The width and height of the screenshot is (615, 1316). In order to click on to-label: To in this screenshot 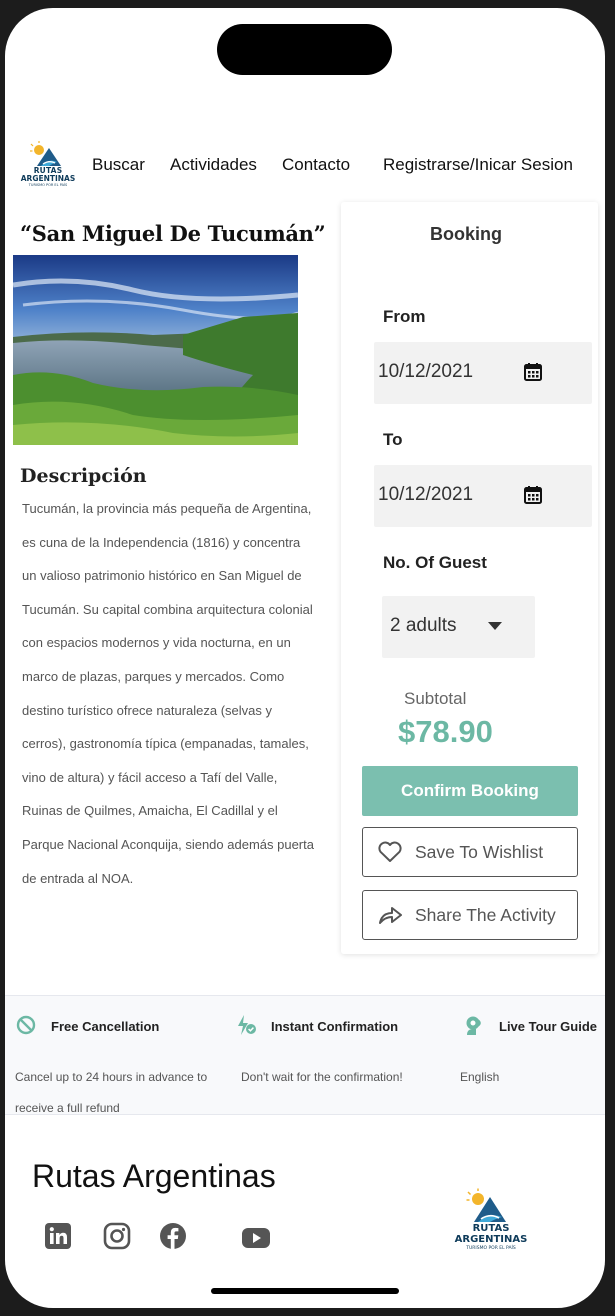, I will do `click(393, 439)`.